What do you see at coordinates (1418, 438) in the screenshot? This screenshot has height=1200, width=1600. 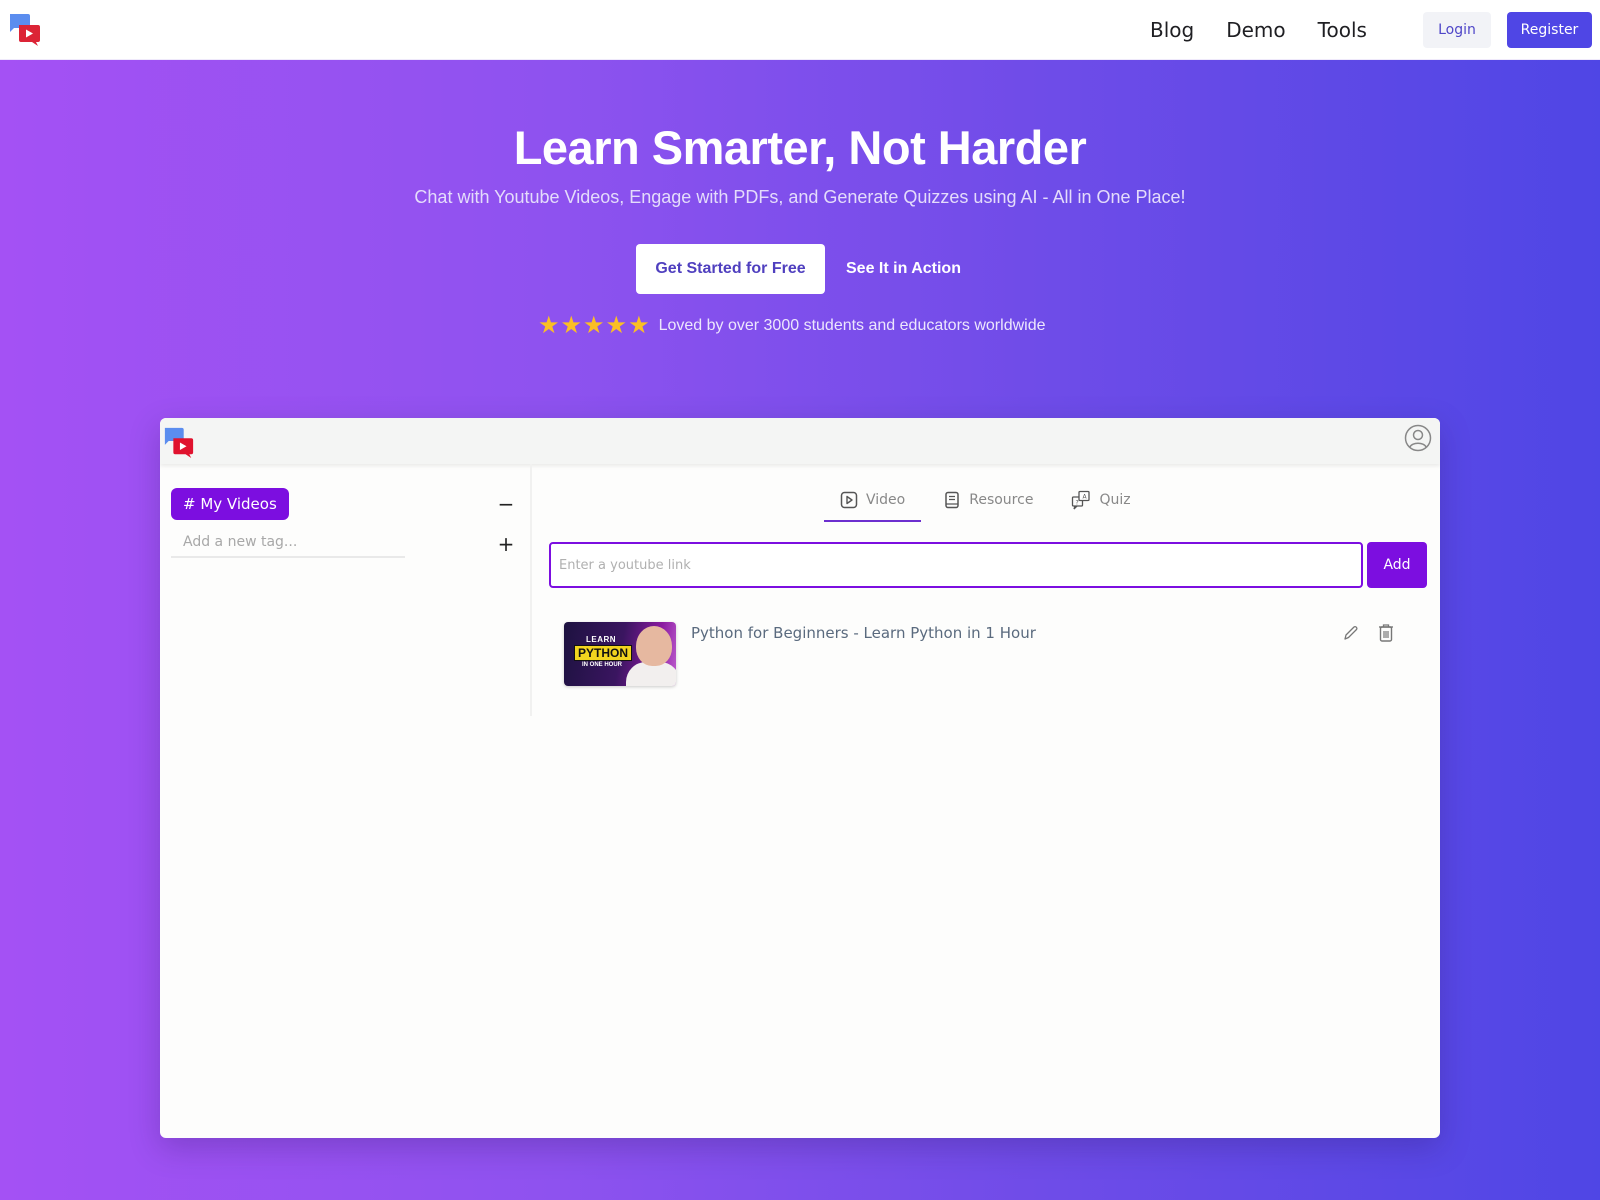 I see `user-profile-icon` at bounding box center [1418, 438].